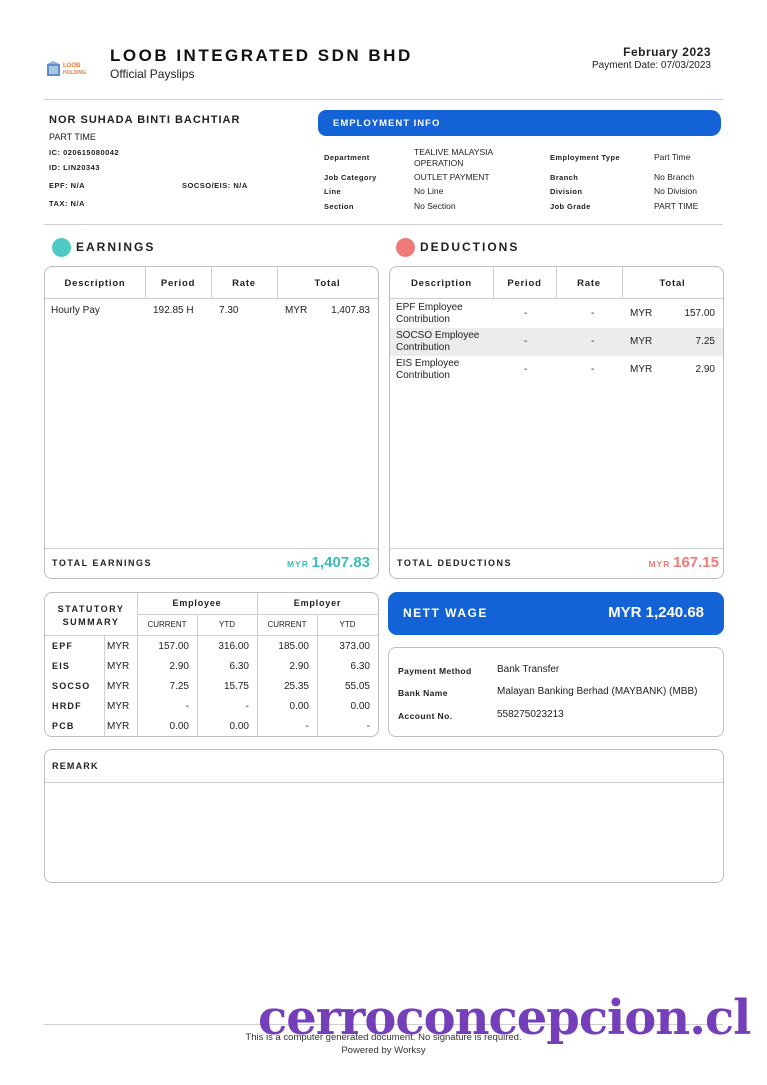 This screenshot has height=1085, width=767. What do you see at coordinates (67, 203) in the screenshot?
I see `employee-tax: TAX: N/A` at bounding box center [67, 203].